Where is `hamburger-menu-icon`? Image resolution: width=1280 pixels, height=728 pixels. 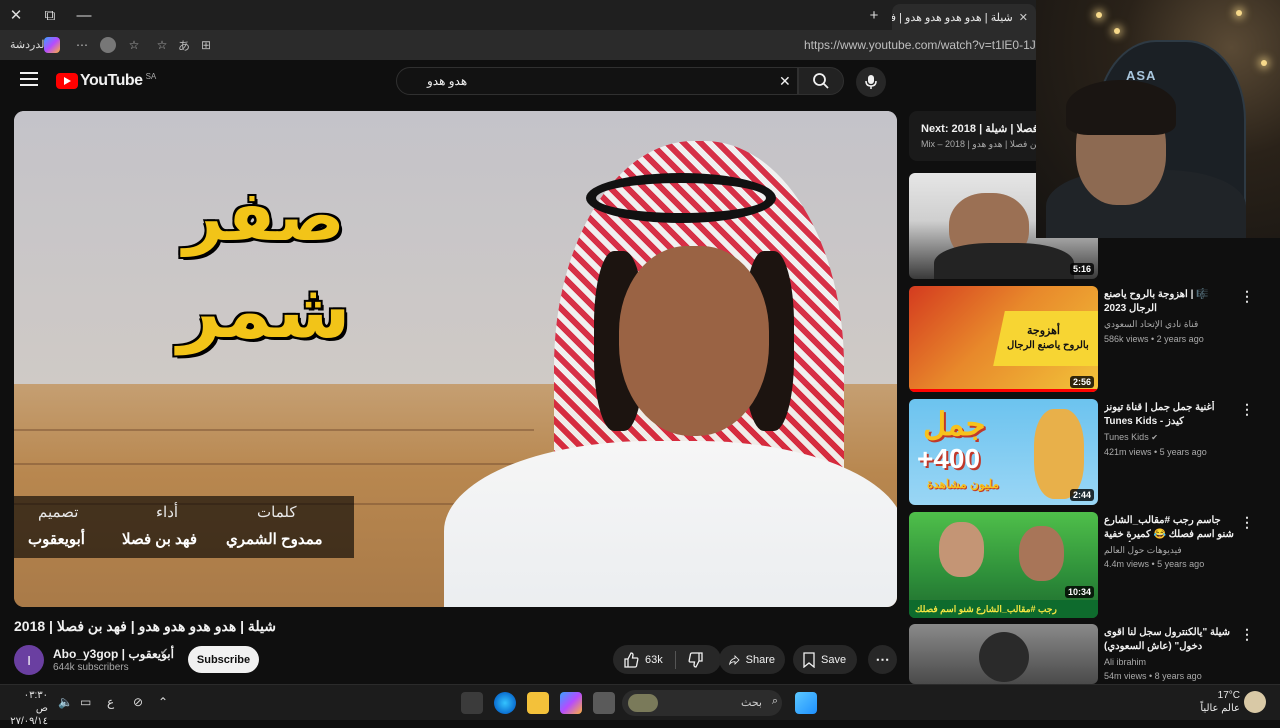
hamburger-menu-icon is located at coordinates (29, 79).